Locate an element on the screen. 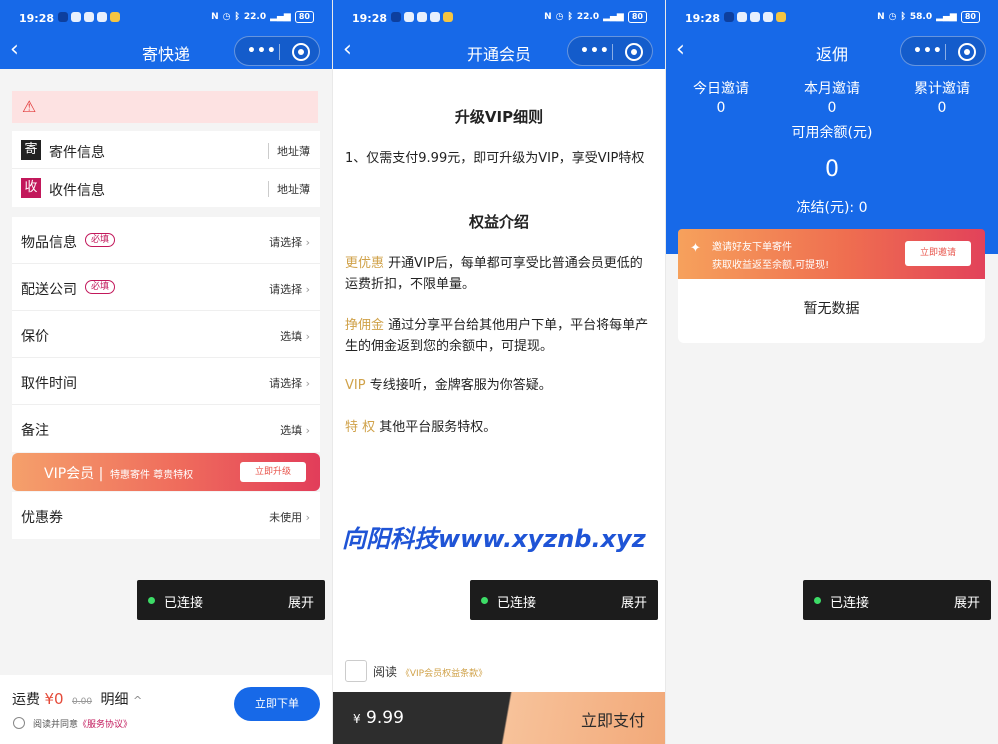 The width and height of the screenshot is (998, 744). fee-detail-link: 明细 is located at coordinates (115, 700).